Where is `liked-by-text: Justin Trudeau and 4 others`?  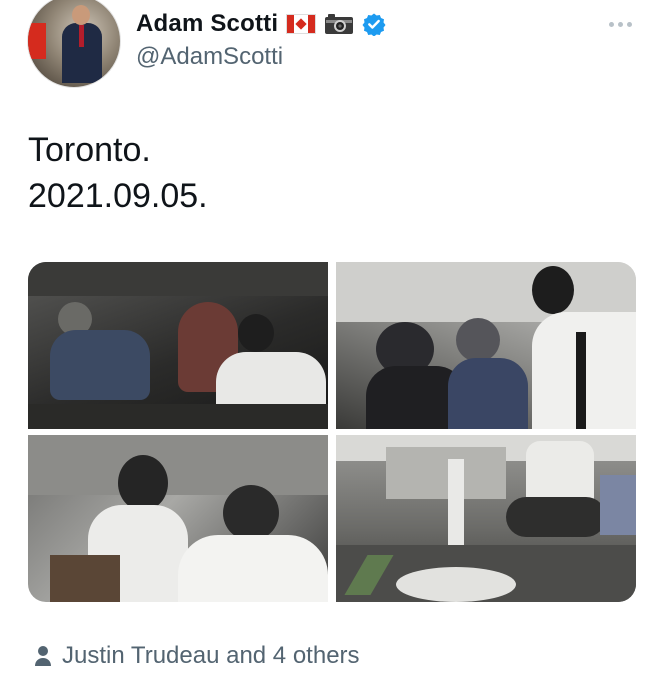
liked-by-text: Justin Trudeau and 4 others is located at coordinates (211, 655).